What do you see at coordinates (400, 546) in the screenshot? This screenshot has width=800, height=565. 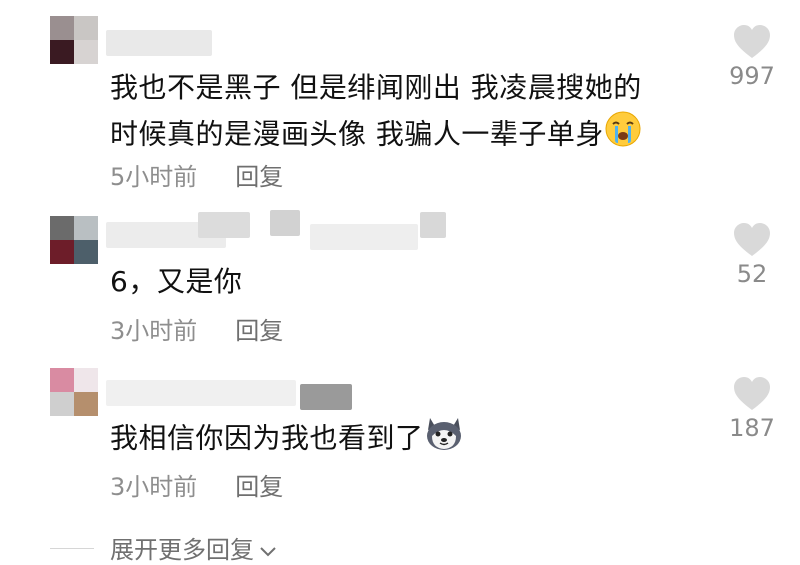 I see `more-replies-row: 展开更多回复` at bounding box center [400, 546].